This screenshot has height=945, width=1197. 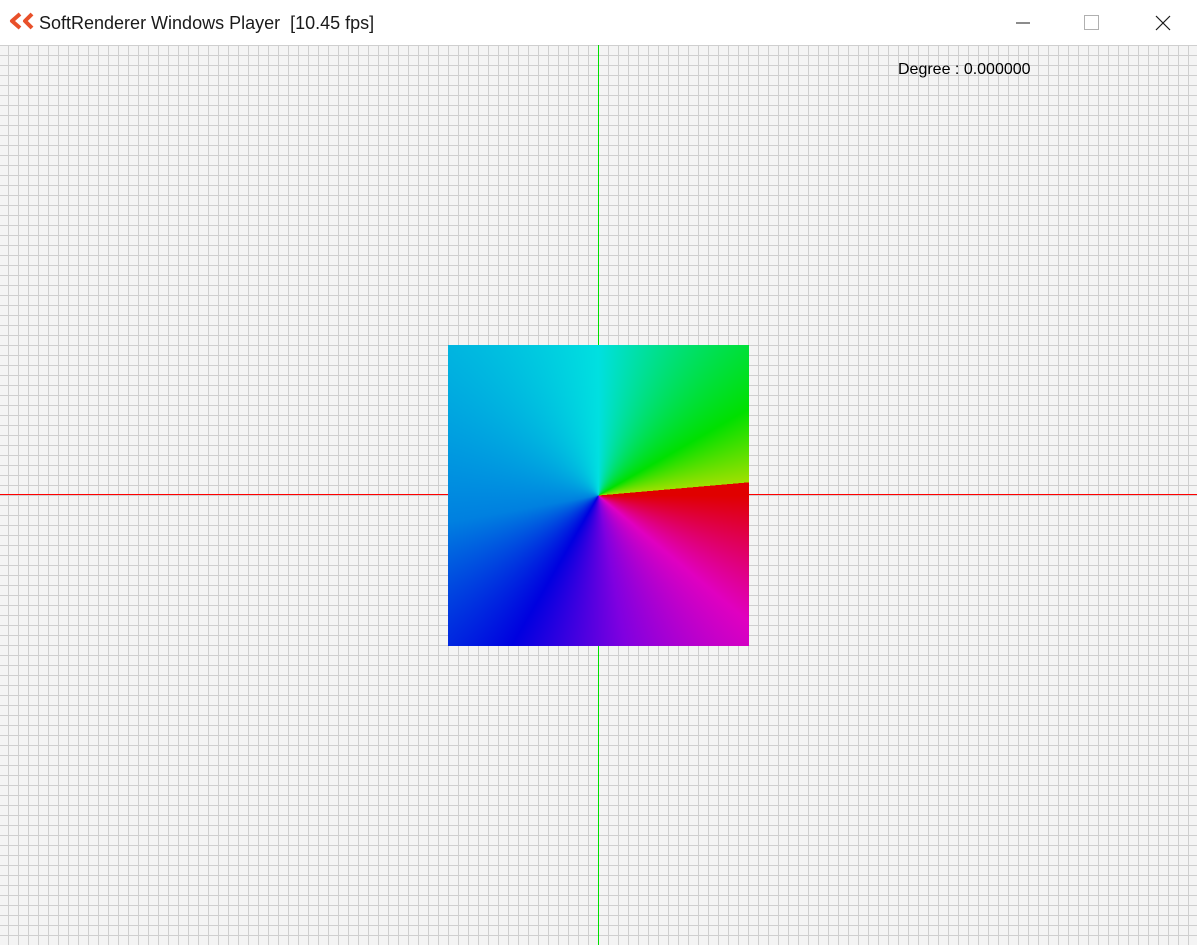 I want to click on window-title: SoftRenderer Windows Player [10.45 fps], so click(x=207, y=23).